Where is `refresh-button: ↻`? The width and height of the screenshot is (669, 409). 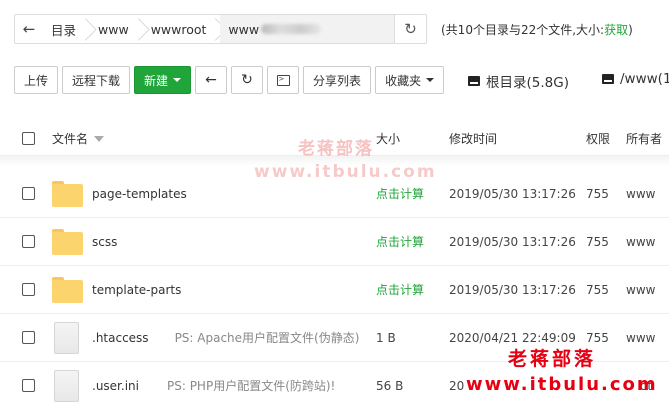 refresh-button: ↻ is located at coordinates (247, 80).